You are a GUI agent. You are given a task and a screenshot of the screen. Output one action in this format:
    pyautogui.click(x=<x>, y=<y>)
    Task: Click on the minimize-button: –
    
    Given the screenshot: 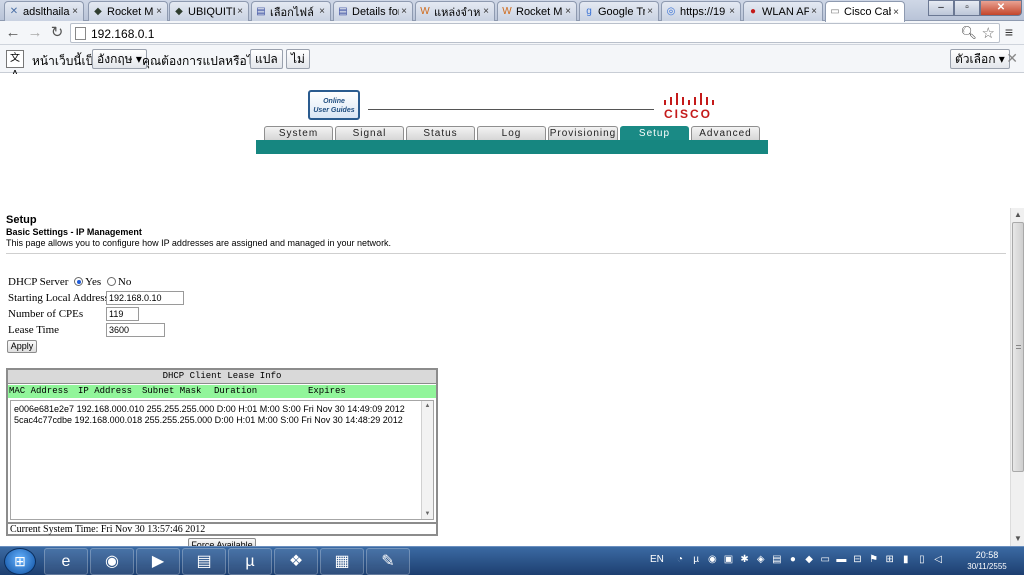 What is the action you would take?
    pyautogui.click(x=941, y=8)
    